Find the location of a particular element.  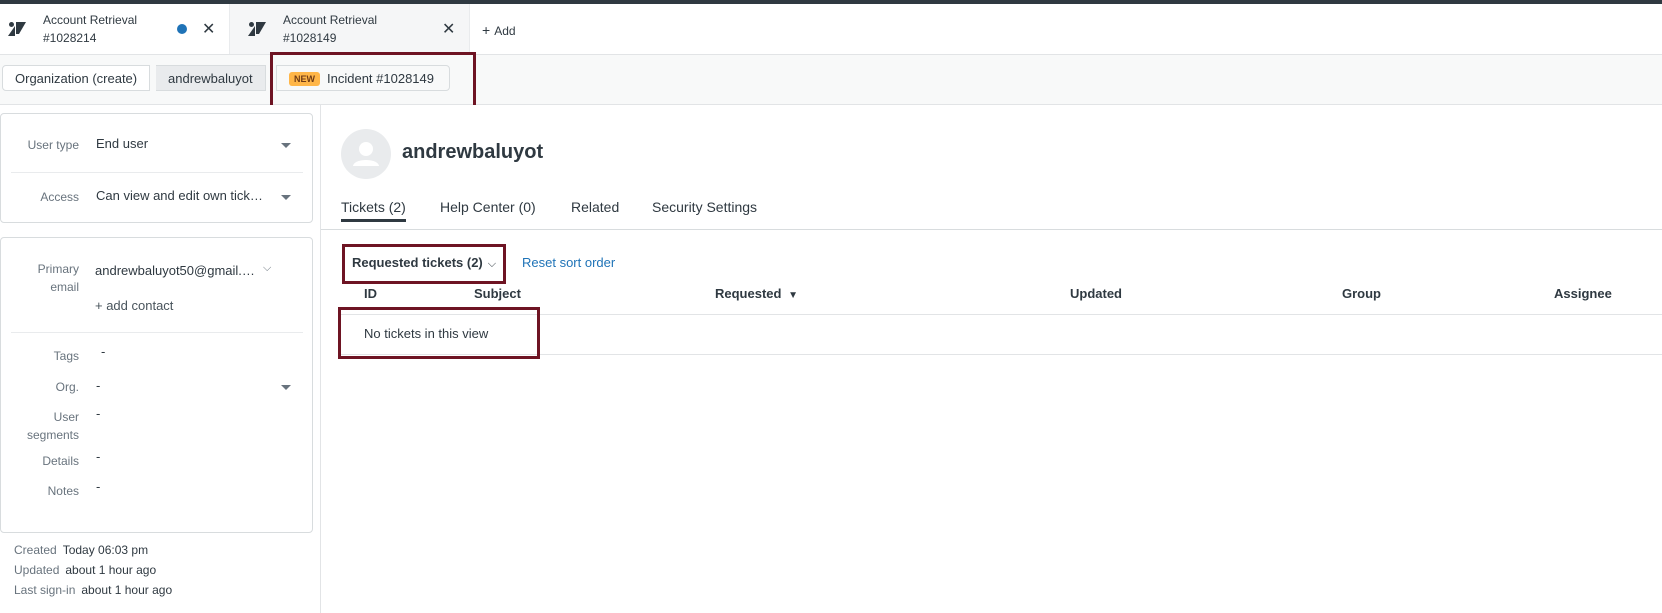

access-label: Access is located at coordinates (59, 197).